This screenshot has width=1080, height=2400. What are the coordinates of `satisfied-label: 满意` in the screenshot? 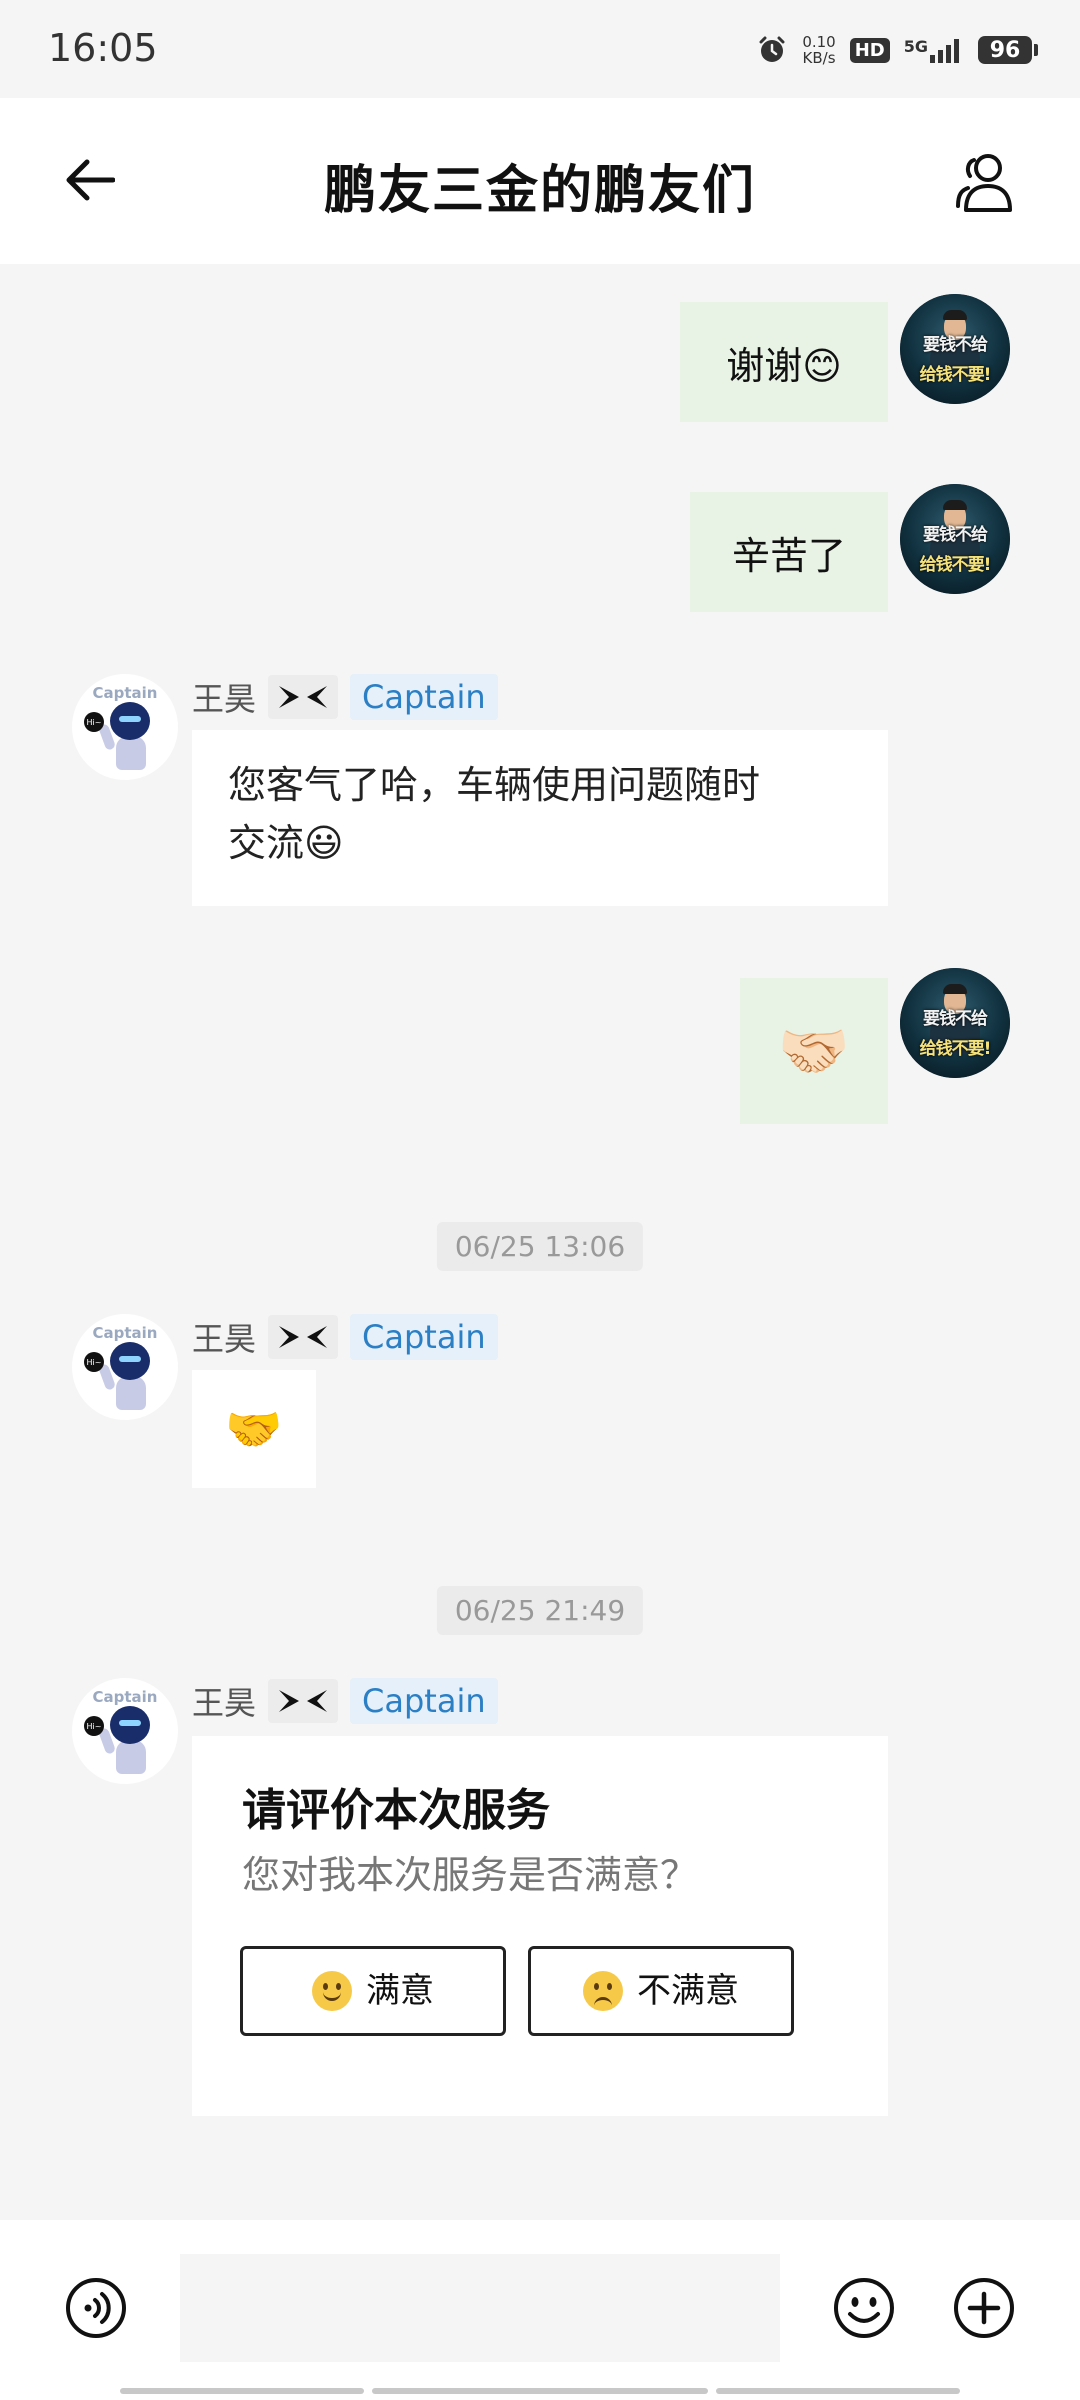 It's located at (400, 1991).